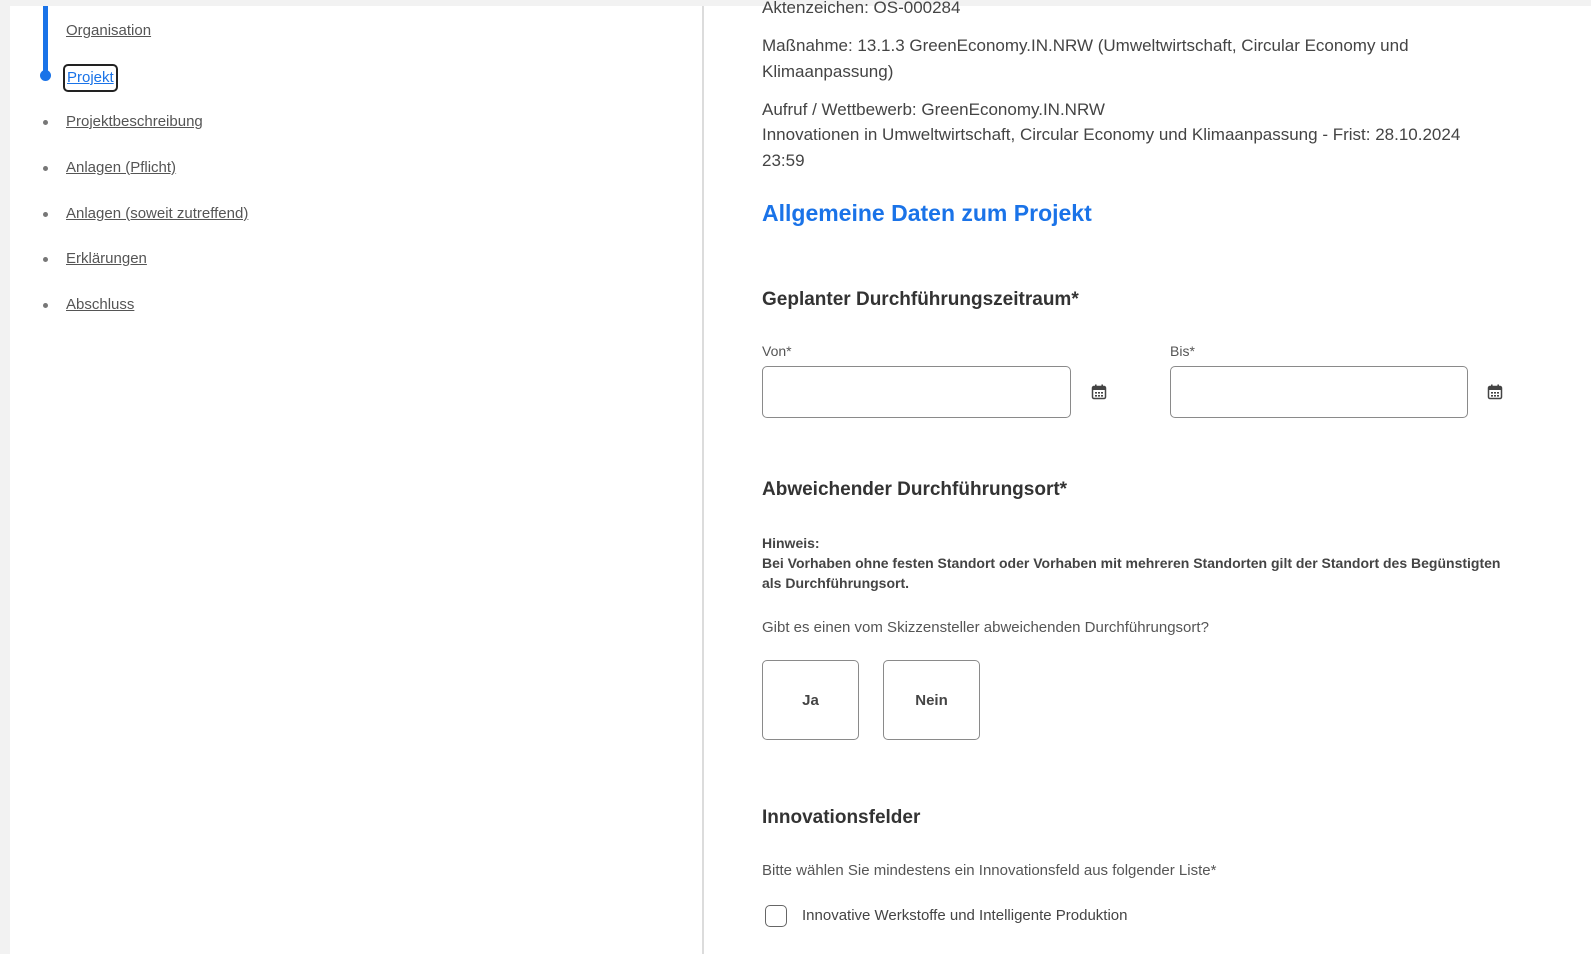  I want to click on nav-item-anlagen-pflicht: Anlagen (Pflicht), so click(121, 167).